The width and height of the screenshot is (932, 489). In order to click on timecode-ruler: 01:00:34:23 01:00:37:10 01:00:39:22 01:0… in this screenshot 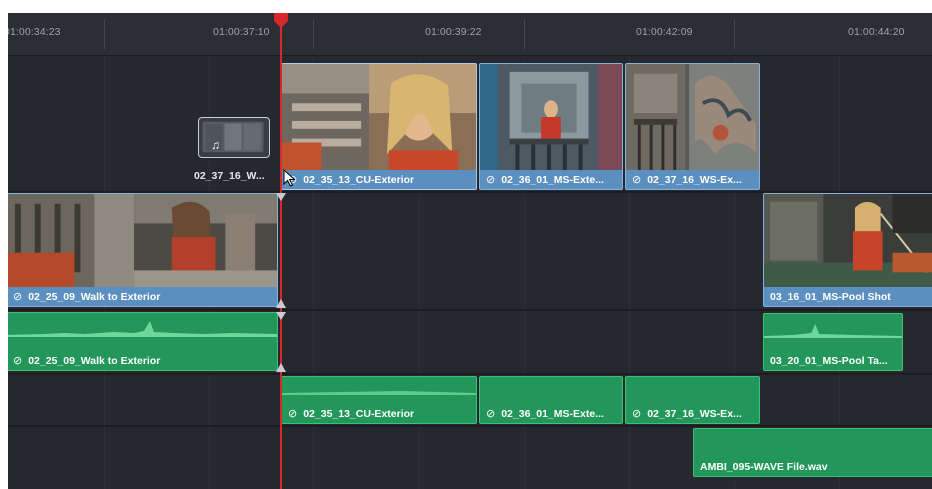, I will do `click(470, 34)`.